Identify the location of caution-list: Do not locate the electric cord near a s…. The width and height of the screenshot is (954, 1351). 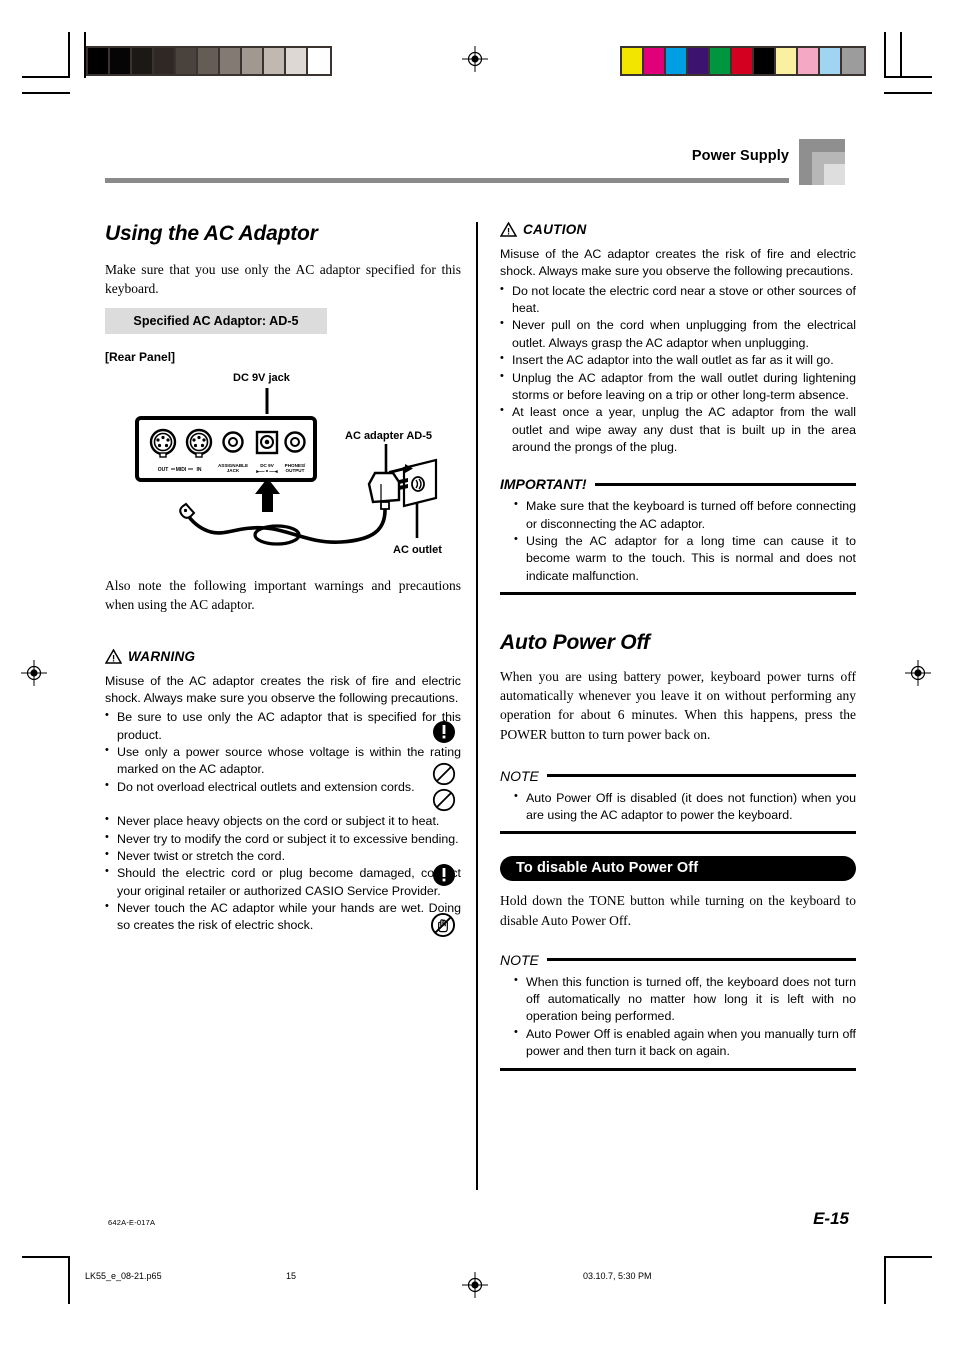
(678, 369).